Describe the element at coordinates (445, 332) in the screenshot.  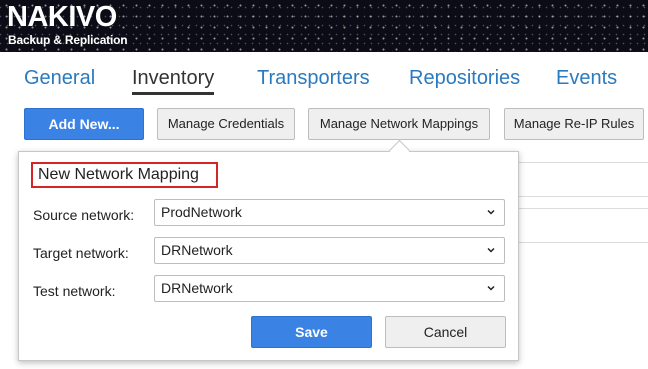
I see `cancel-button: Cancel` at that location.